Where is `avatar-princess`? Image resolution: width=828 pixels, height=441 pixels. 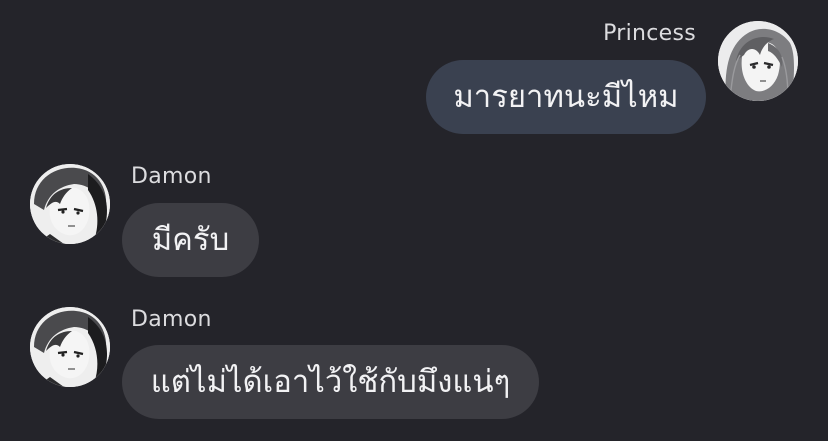 avatar-princess is located at coordinates (758, 61).